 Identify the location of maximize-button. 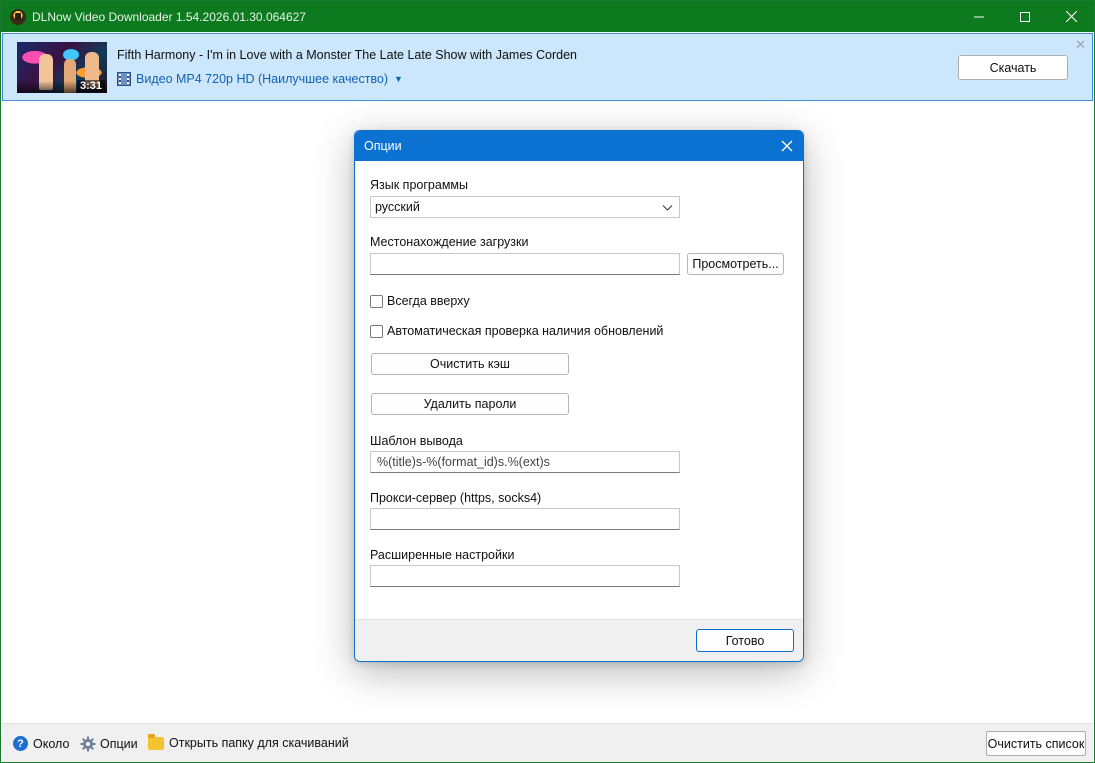
(1025, 16).